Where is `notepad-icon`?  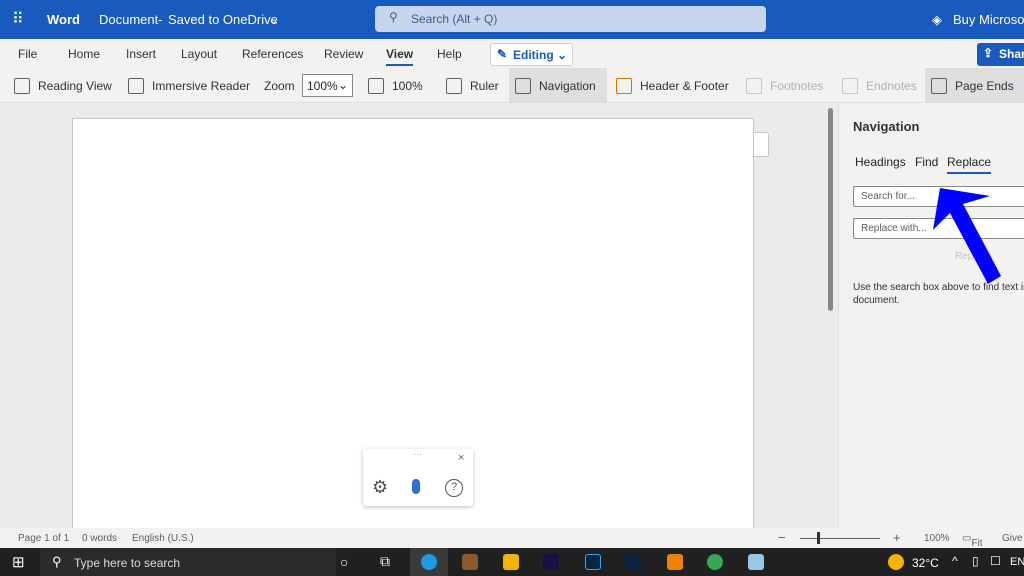 notepad-icon is located at coordinates (756, 562).